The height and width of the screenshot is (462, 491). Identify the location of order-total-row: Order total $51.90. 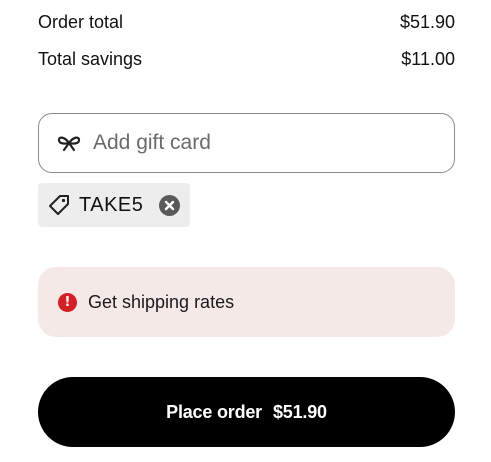
(246, 22).